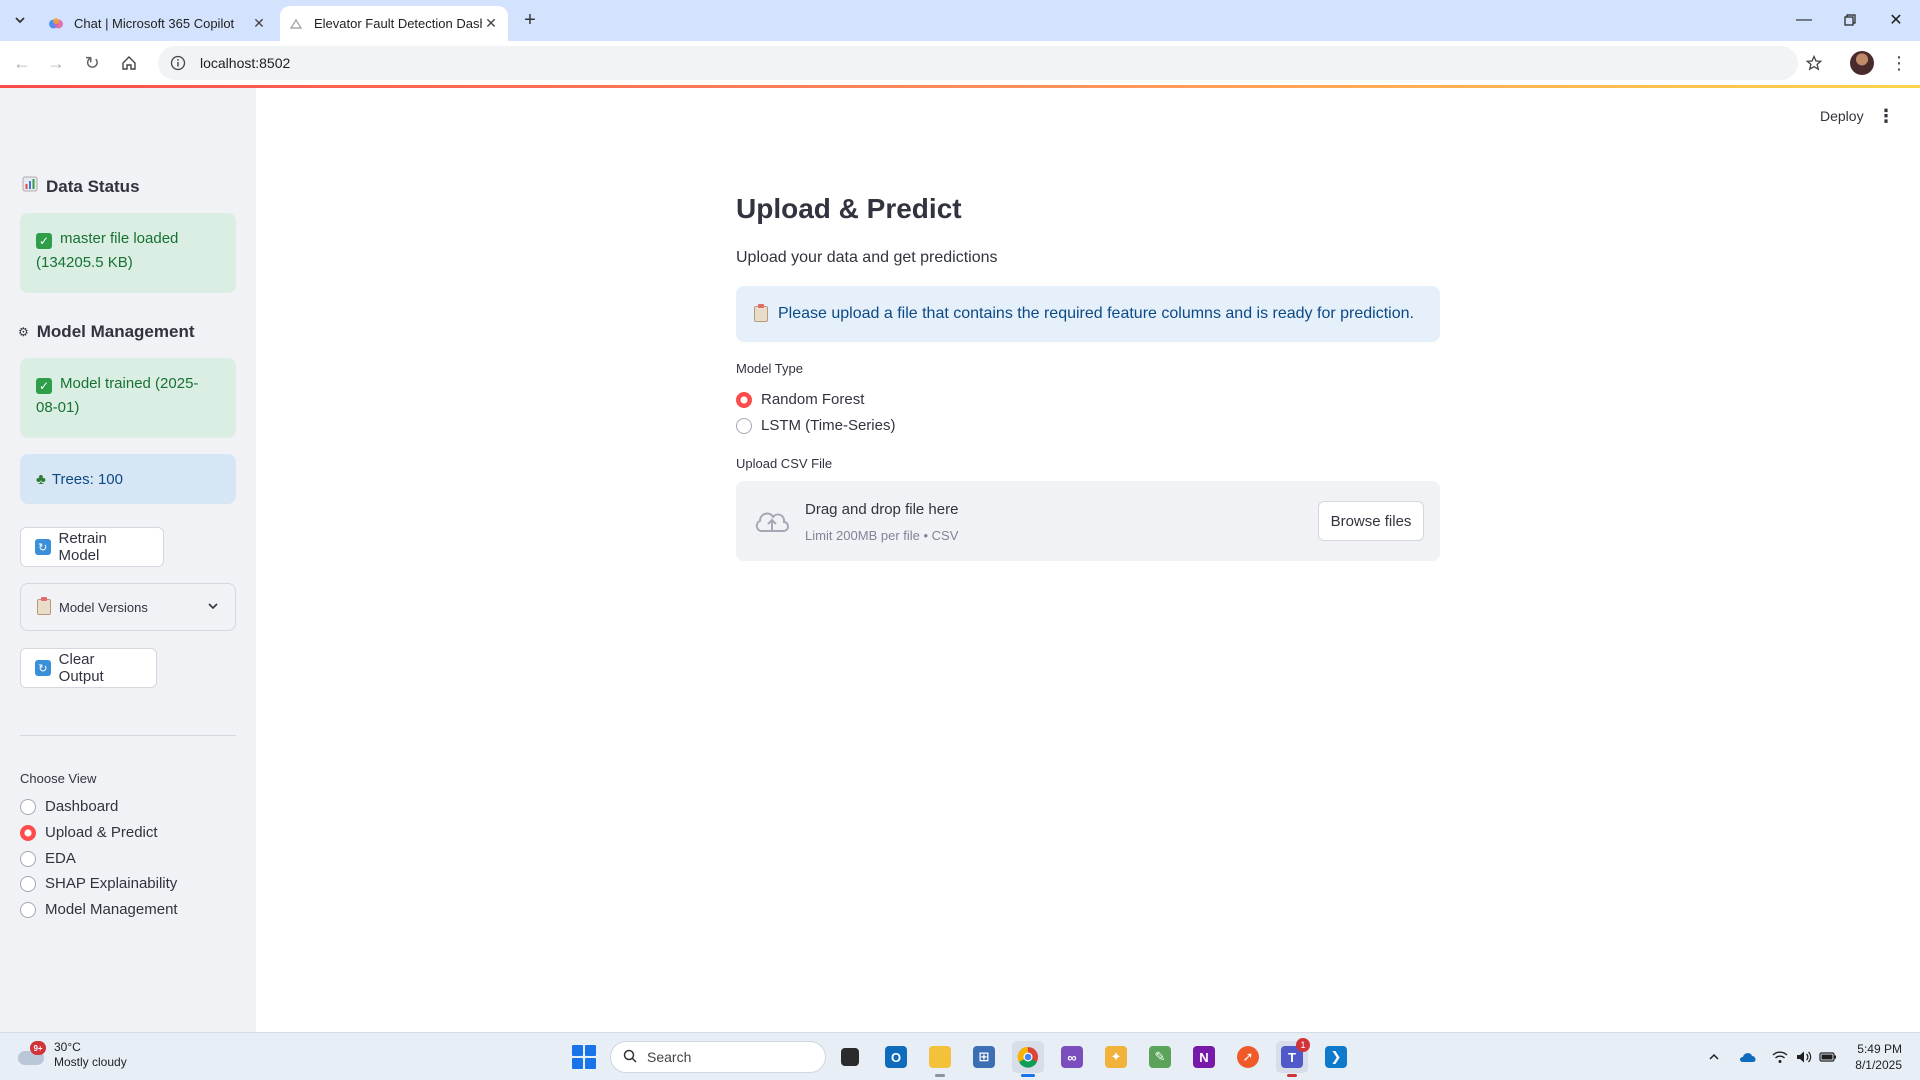 This screenshot has height=1080, width=1920. I want to click on upload-csv-label: Upload CSV File, so click(784, 463).